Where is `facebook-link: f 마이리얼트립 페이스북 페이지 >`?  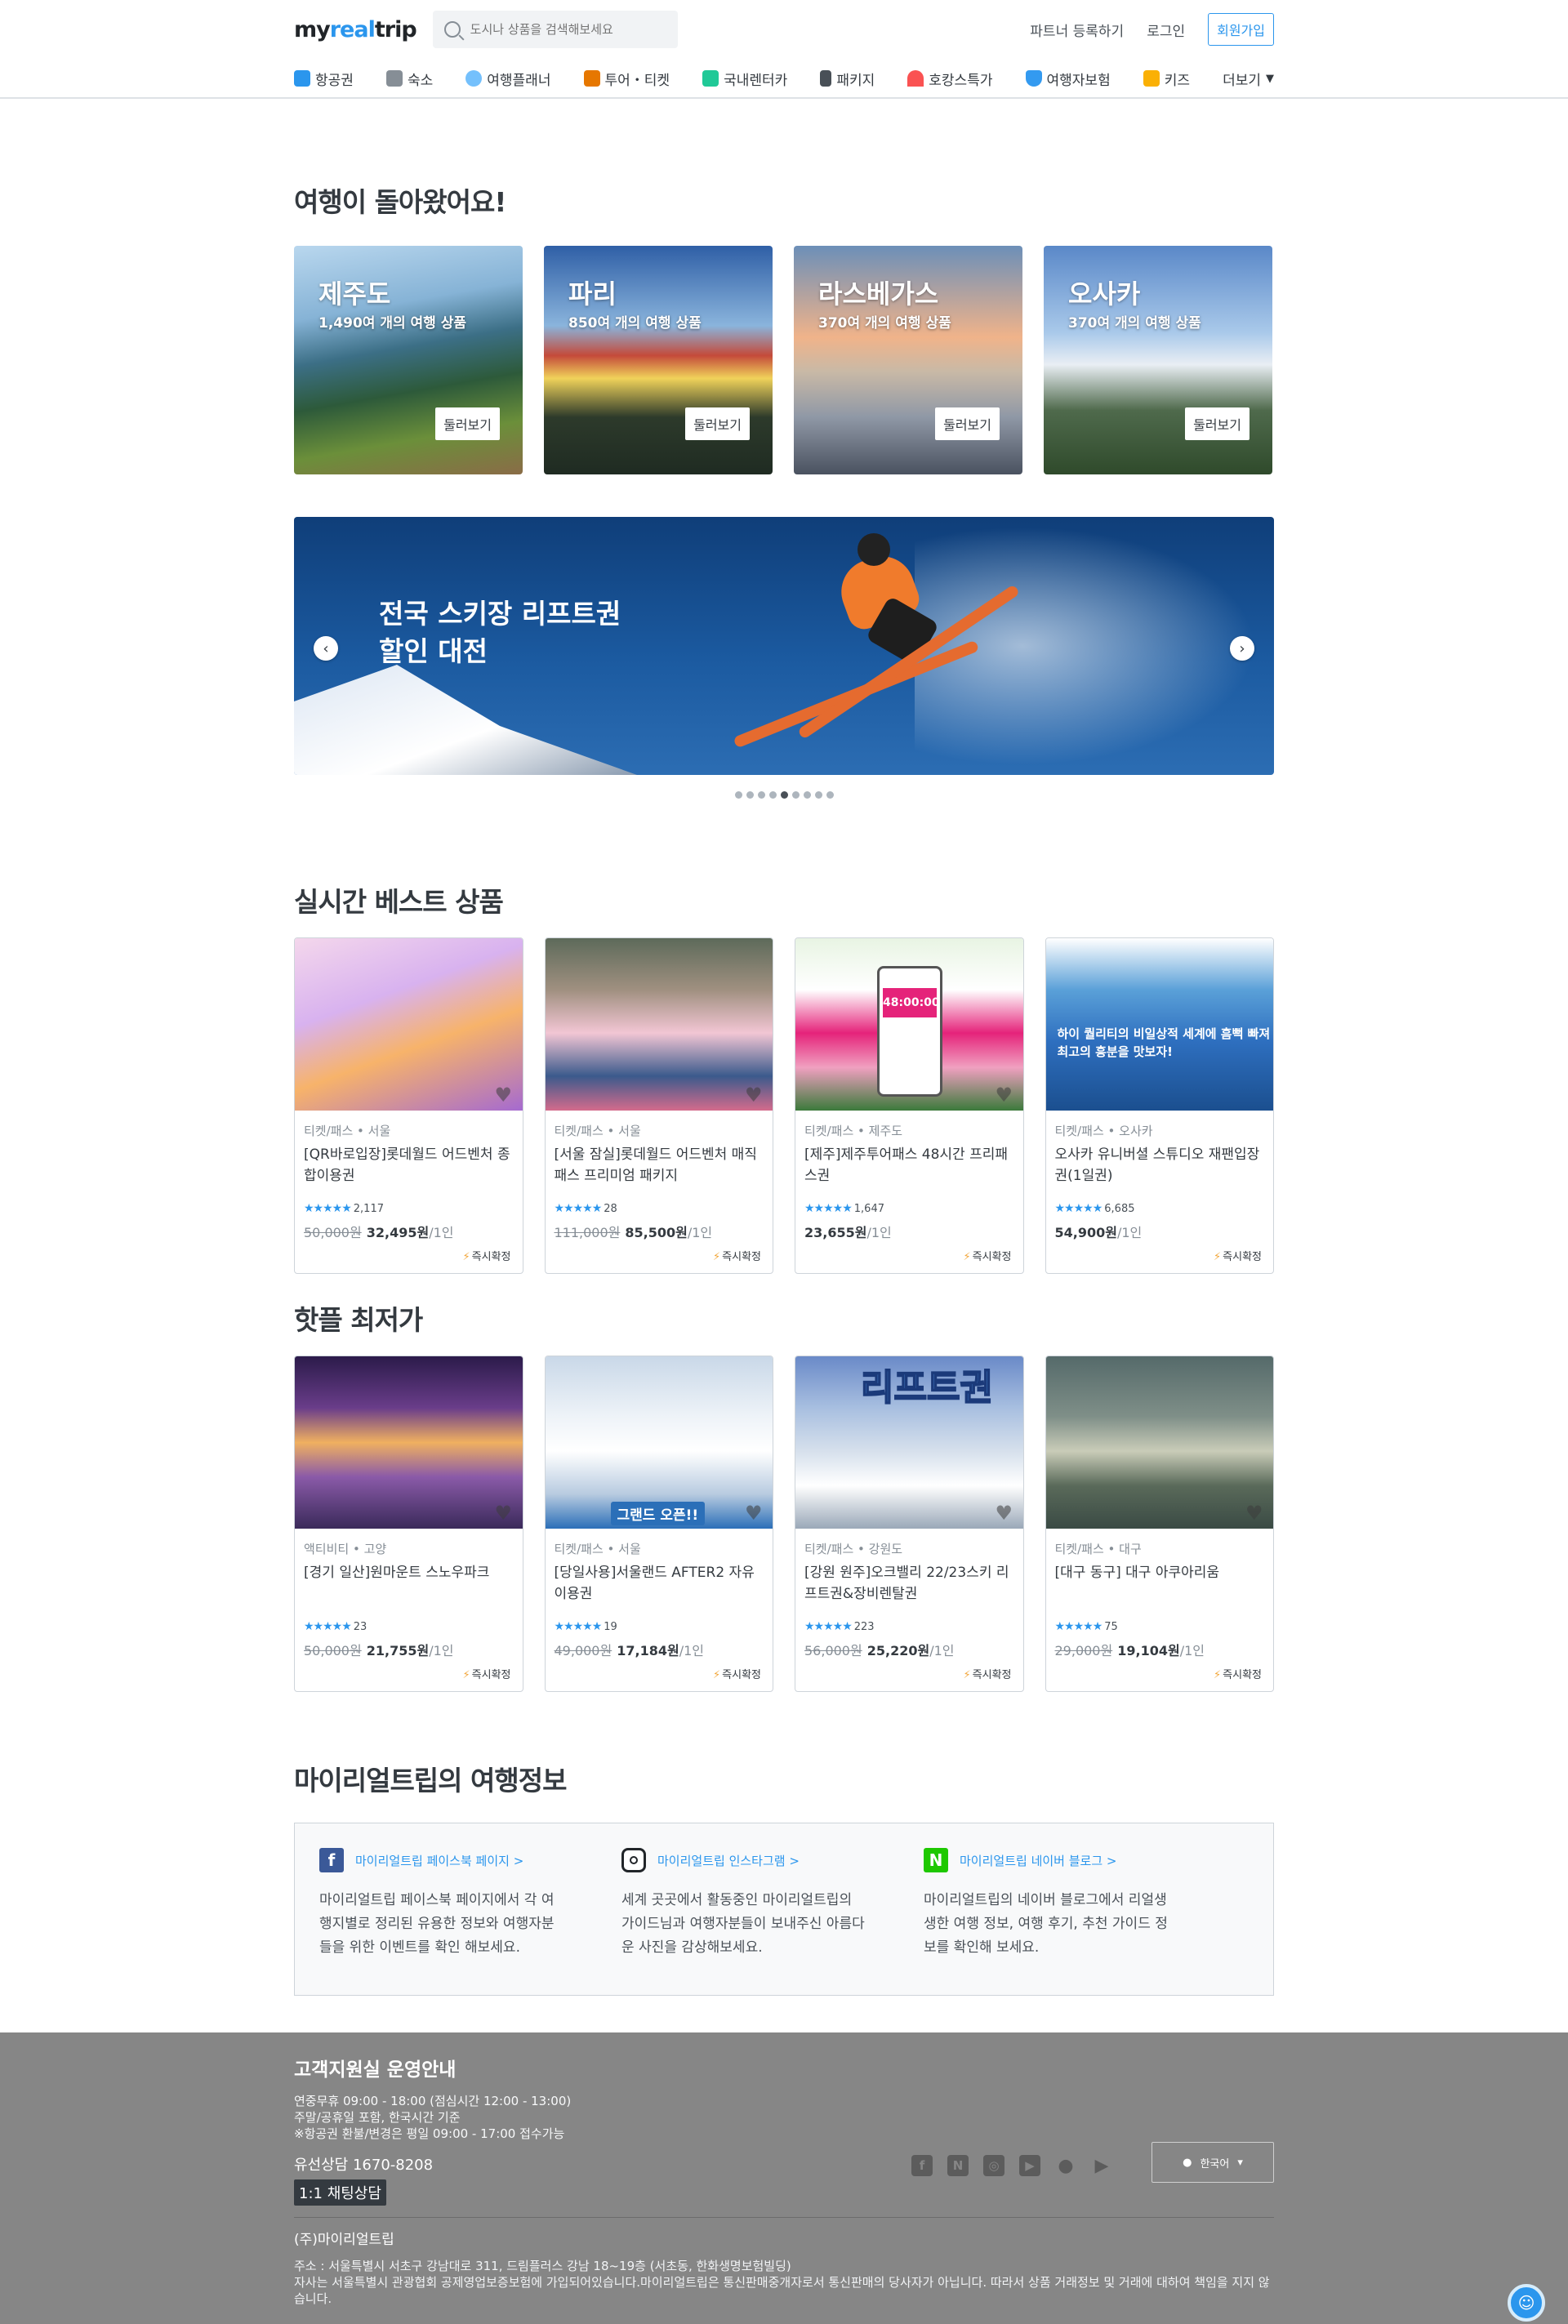 facebook-link: f 마이리얼트립 페이스북 페이지 > is located at coordinates (441, 1860).